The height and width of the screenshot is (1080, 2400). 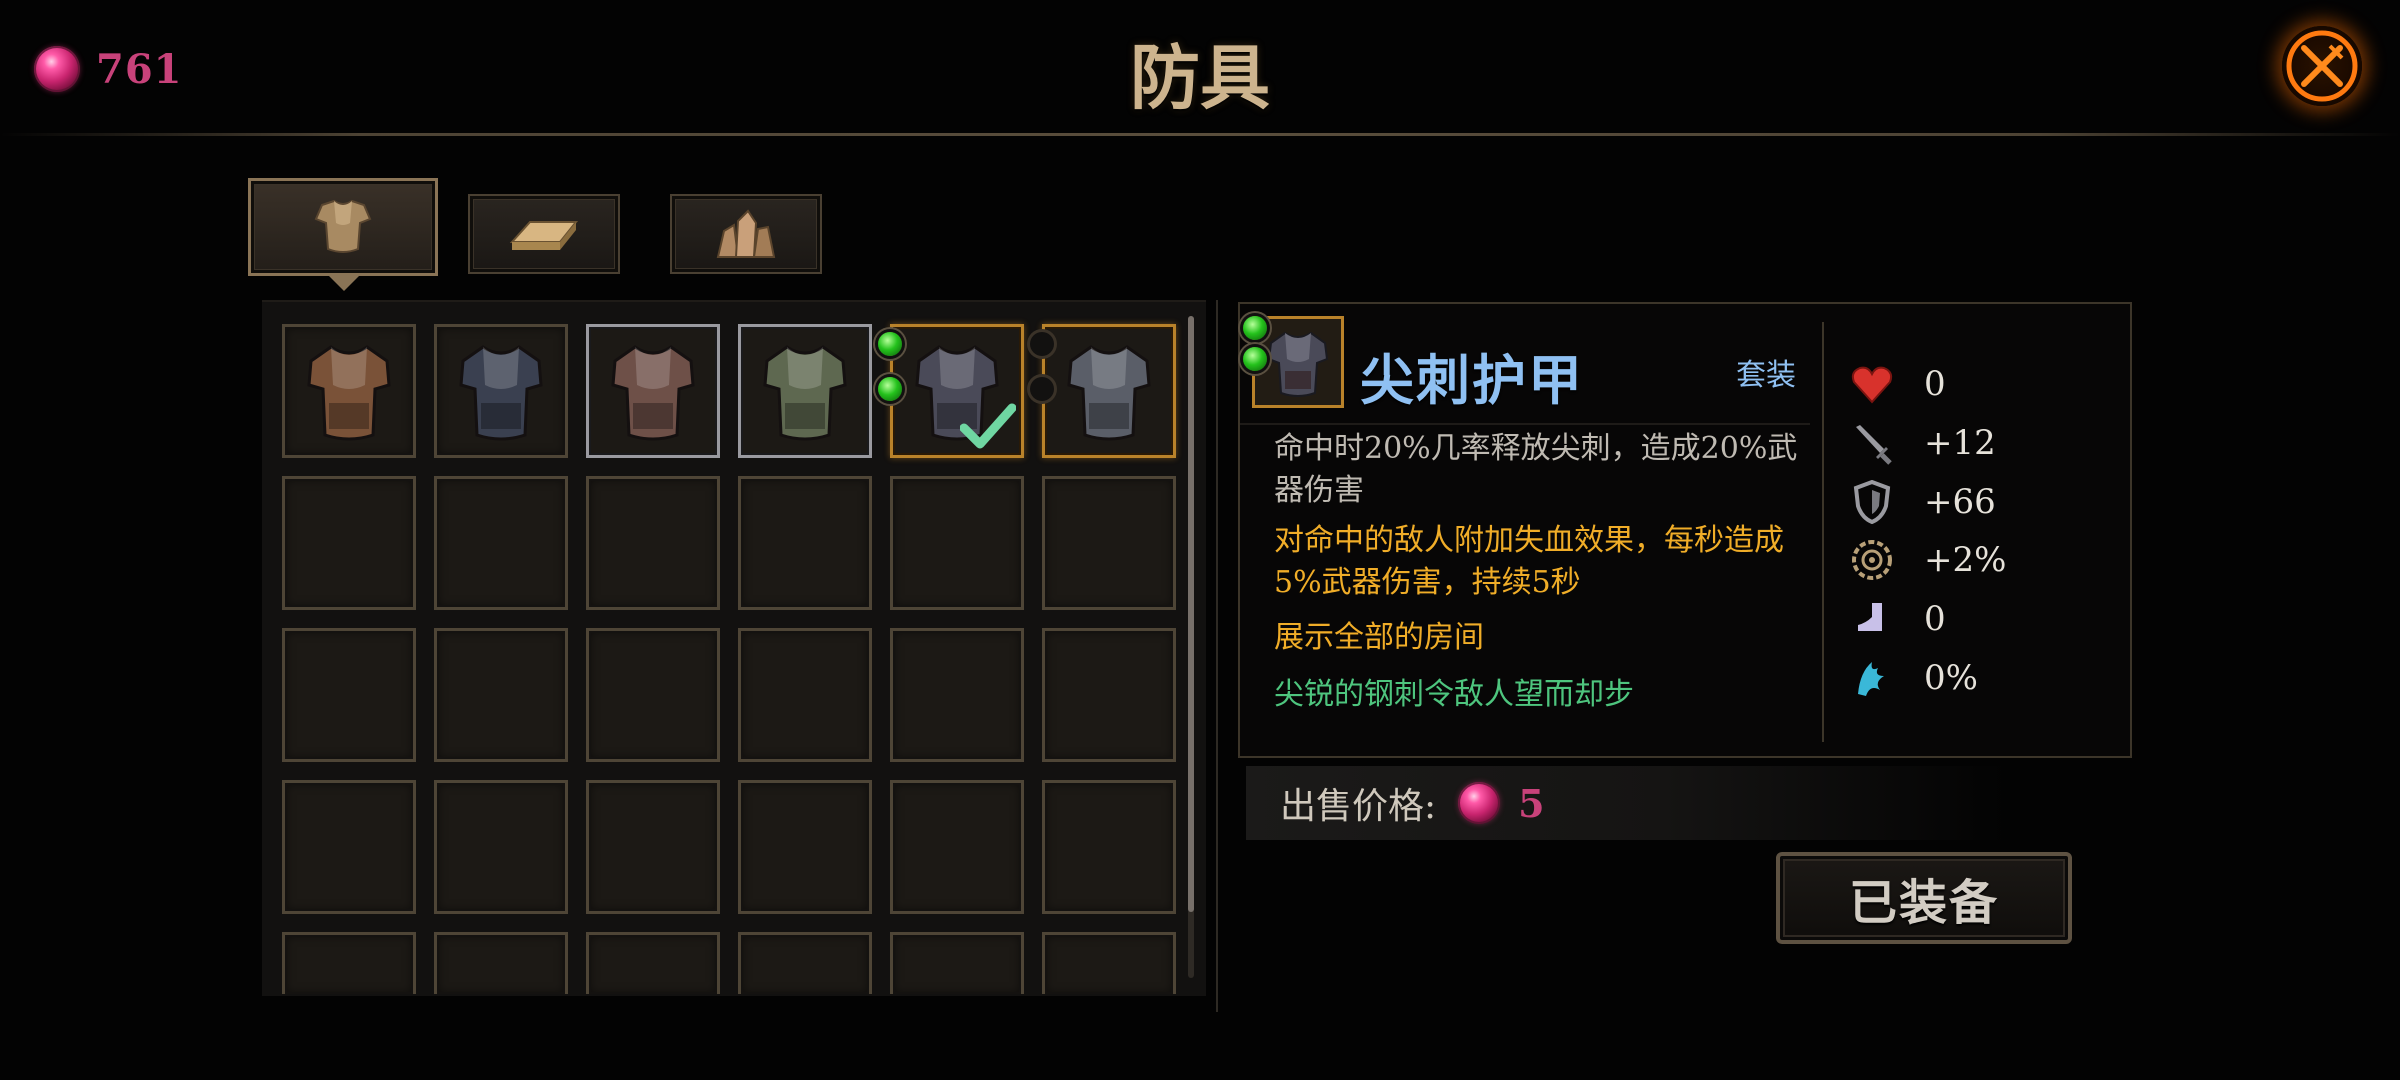 What do you see at coordinates (1935, 384) in the screenshot?
I see `stat-health-value: 0` at bounding box center [1935, 384].